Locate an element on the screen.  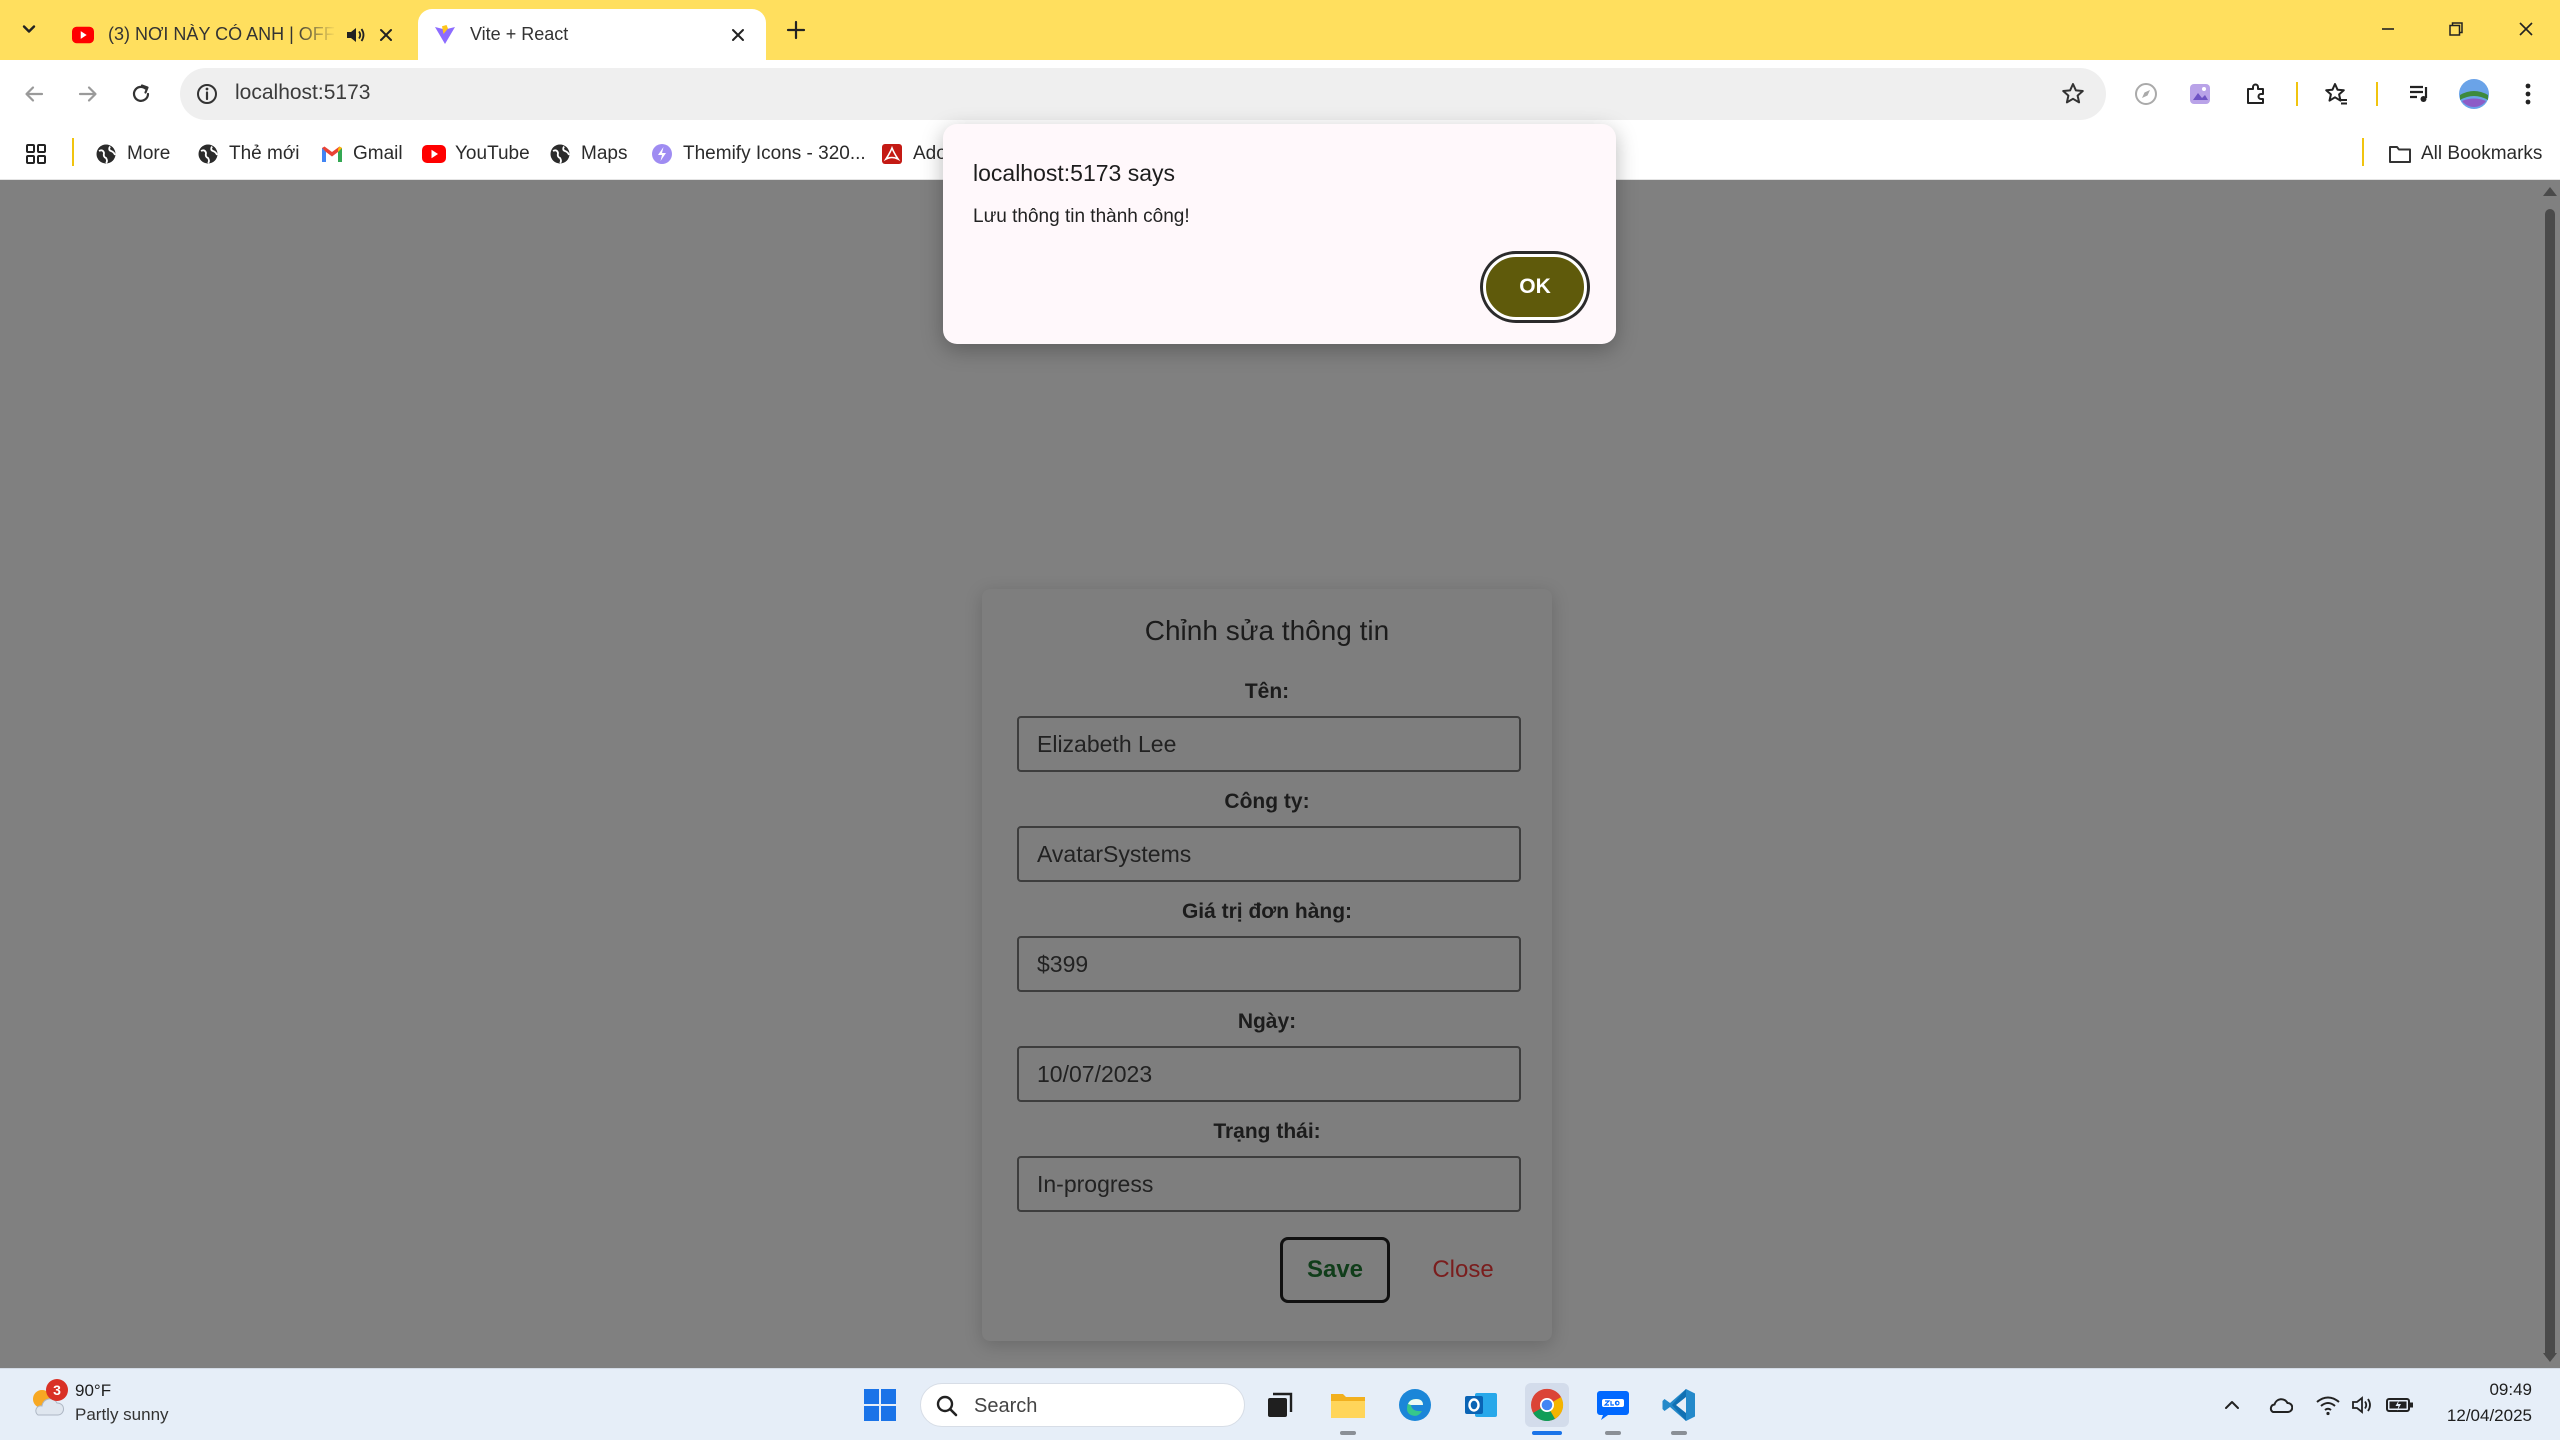
tab-youtube: (3) NƠI NÀY CÓ ANH | OFFICIAL is located at coordinates (235, 34).